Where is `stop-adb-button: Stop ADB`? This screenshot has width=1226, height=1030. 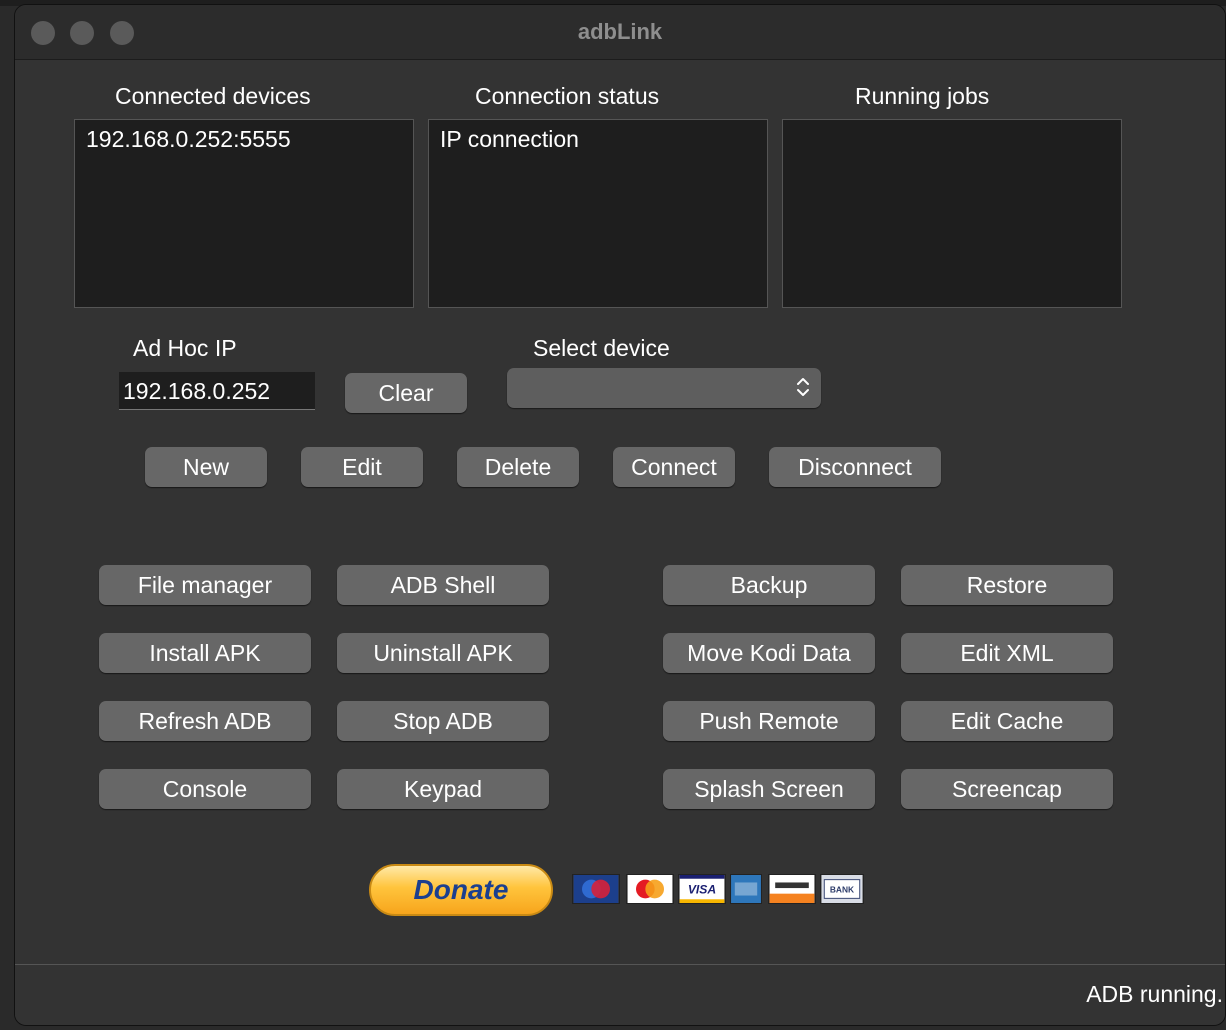
stop-adb-button: Stop ADB is located at coordinates (443, 721).